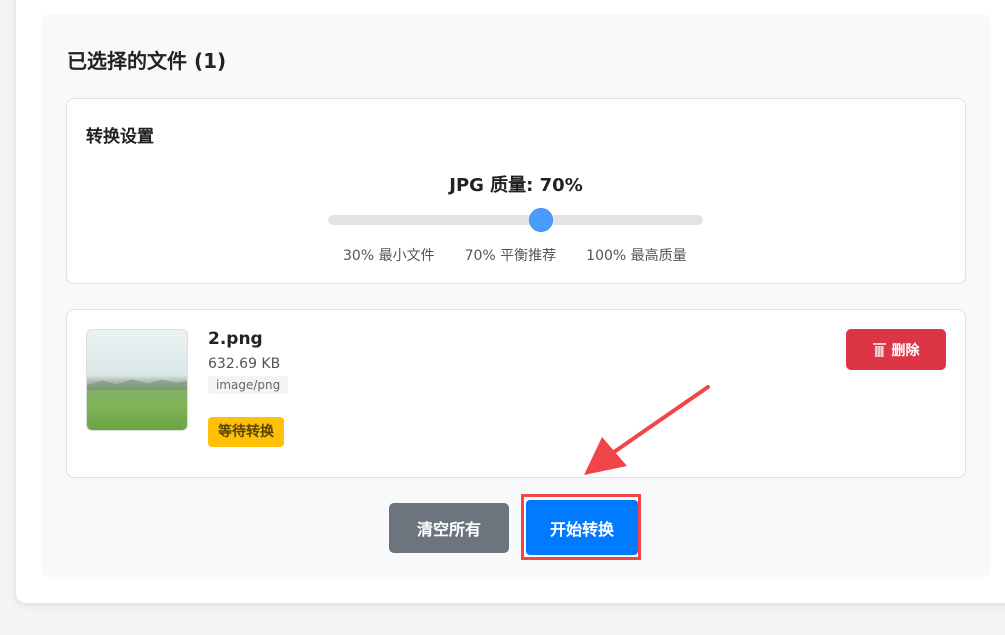  Describe the element at coordinates (244, 364) in the screenshot. I see `file-size: 632.69 KB` at that location.